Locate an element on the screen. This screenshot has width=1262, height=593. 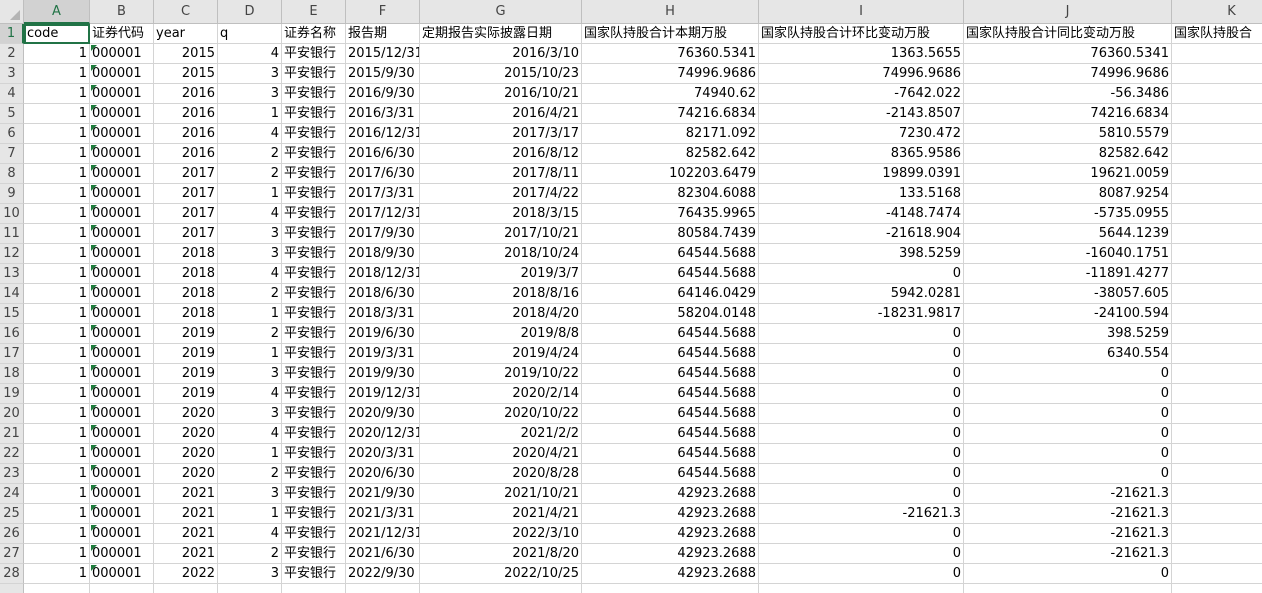
table-cell: 2016/3/10 is located at coordinates (501, 54).